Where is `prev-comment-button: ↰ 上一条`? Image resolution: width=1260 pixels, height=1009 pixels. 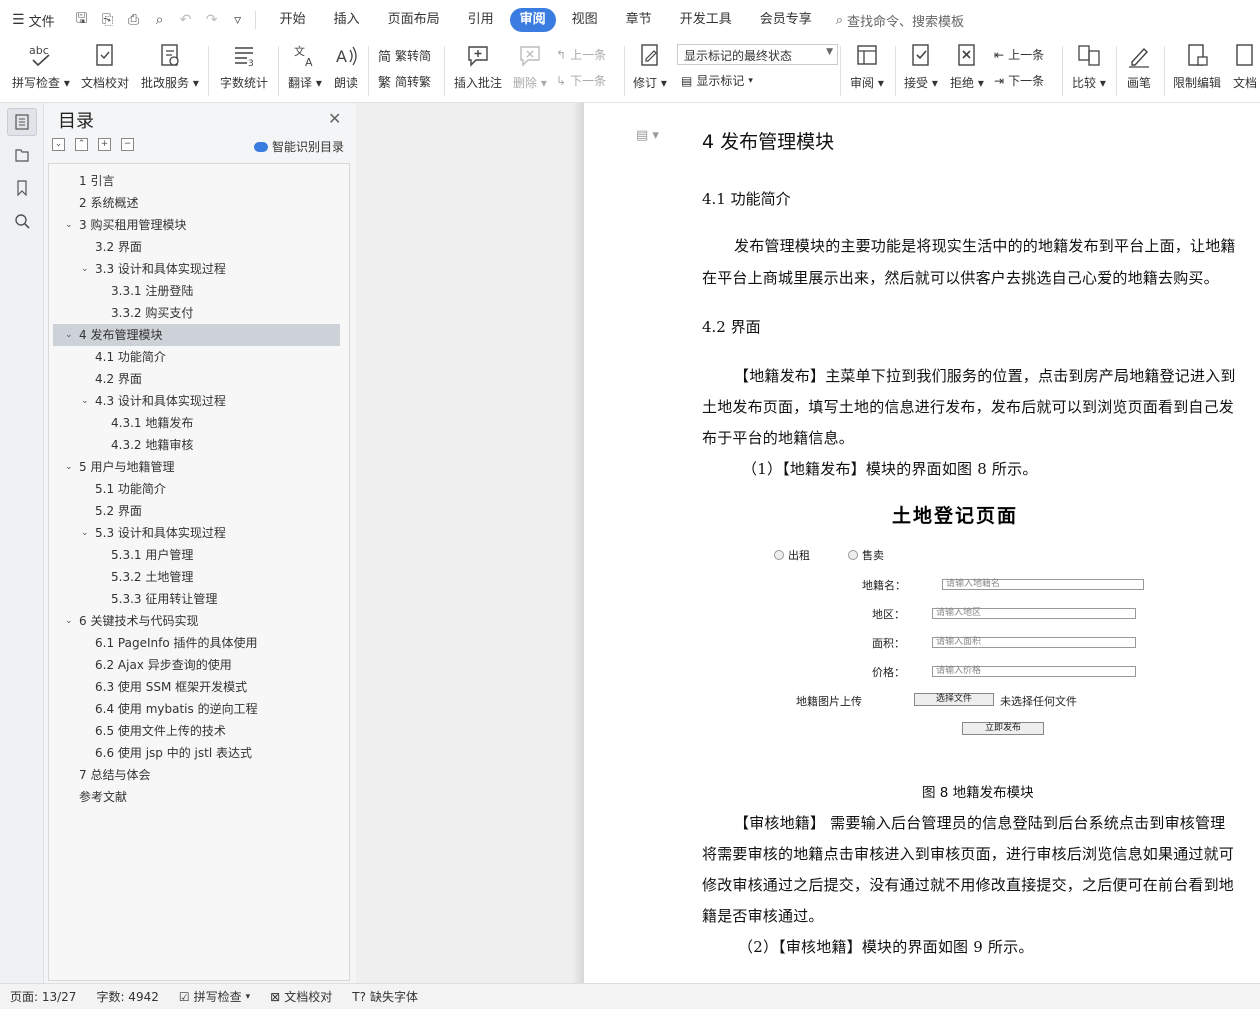
prev-comment-button: ↰ 上一条 is located at coordinates (581, 54).